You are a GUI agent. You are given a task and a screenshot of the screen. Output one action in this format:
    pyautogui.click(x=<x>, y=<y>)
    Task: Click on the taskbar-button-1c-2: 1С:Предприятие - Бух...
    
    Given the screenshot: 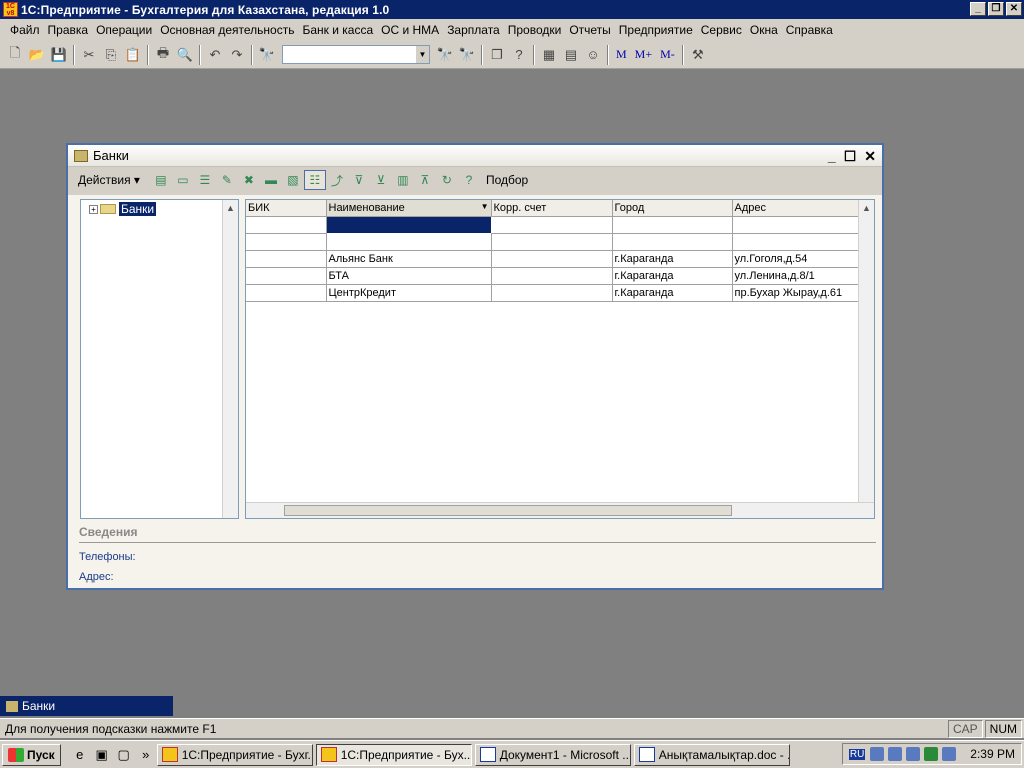 What is the action you would take?
    pyautogui.click(x=393, y=754)
    